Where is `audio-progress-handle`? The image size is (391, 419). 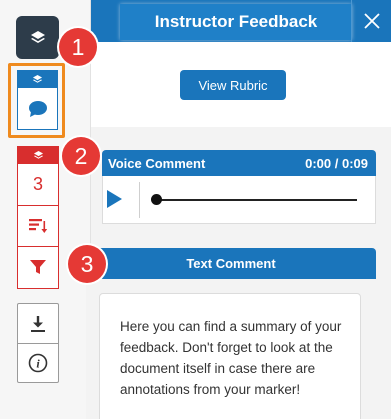 audio-progress-handle is located at coordinates (156, 199).